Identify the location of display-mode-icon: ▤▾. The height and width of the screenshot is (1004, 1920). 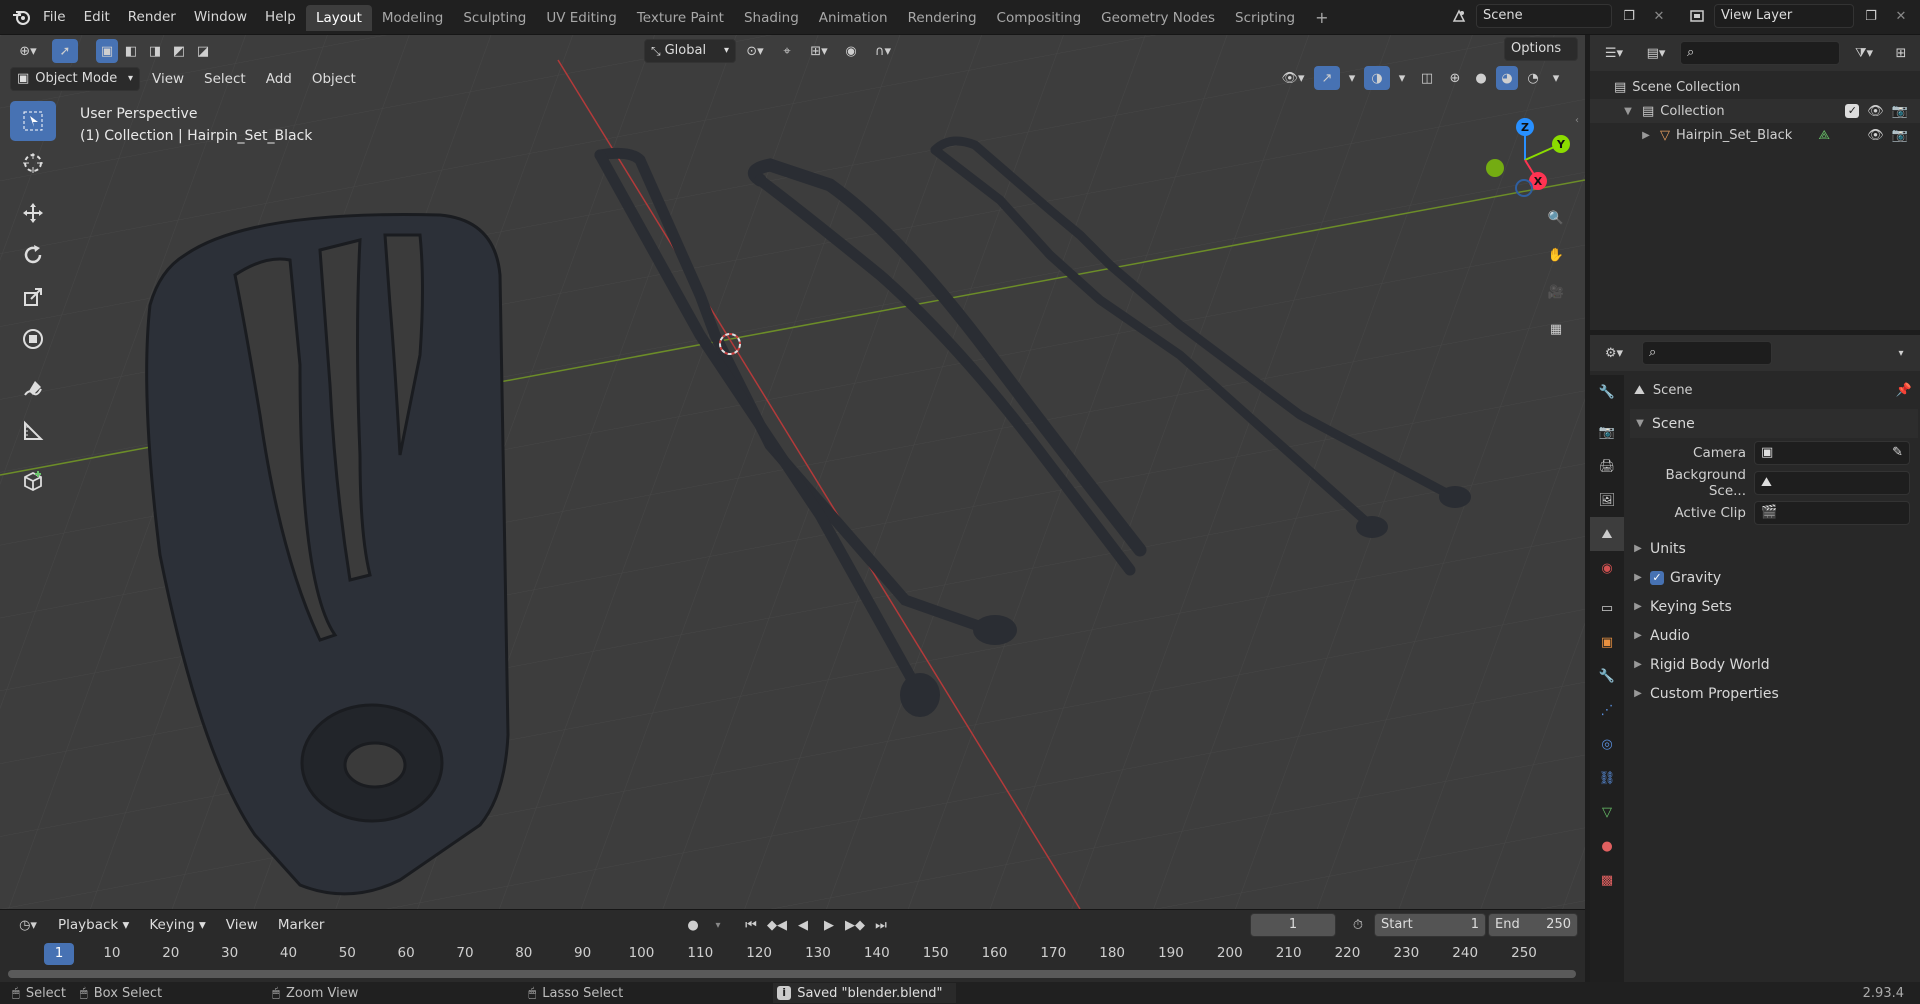
(1656, 53).